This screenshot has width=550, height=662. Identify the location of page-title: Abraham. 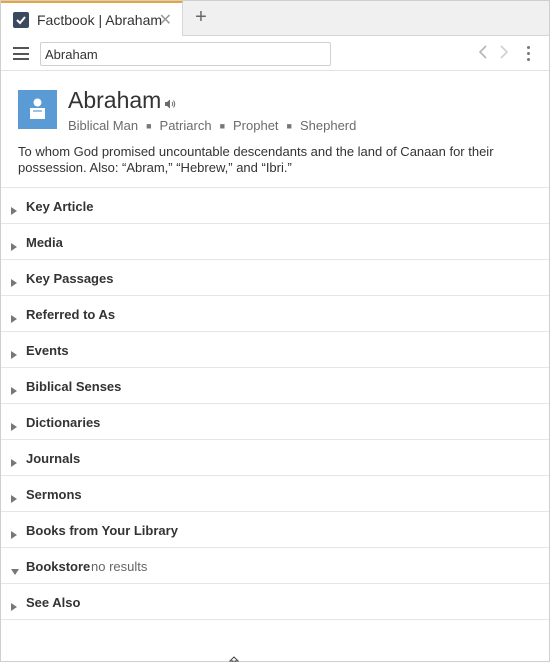
(115, 100).